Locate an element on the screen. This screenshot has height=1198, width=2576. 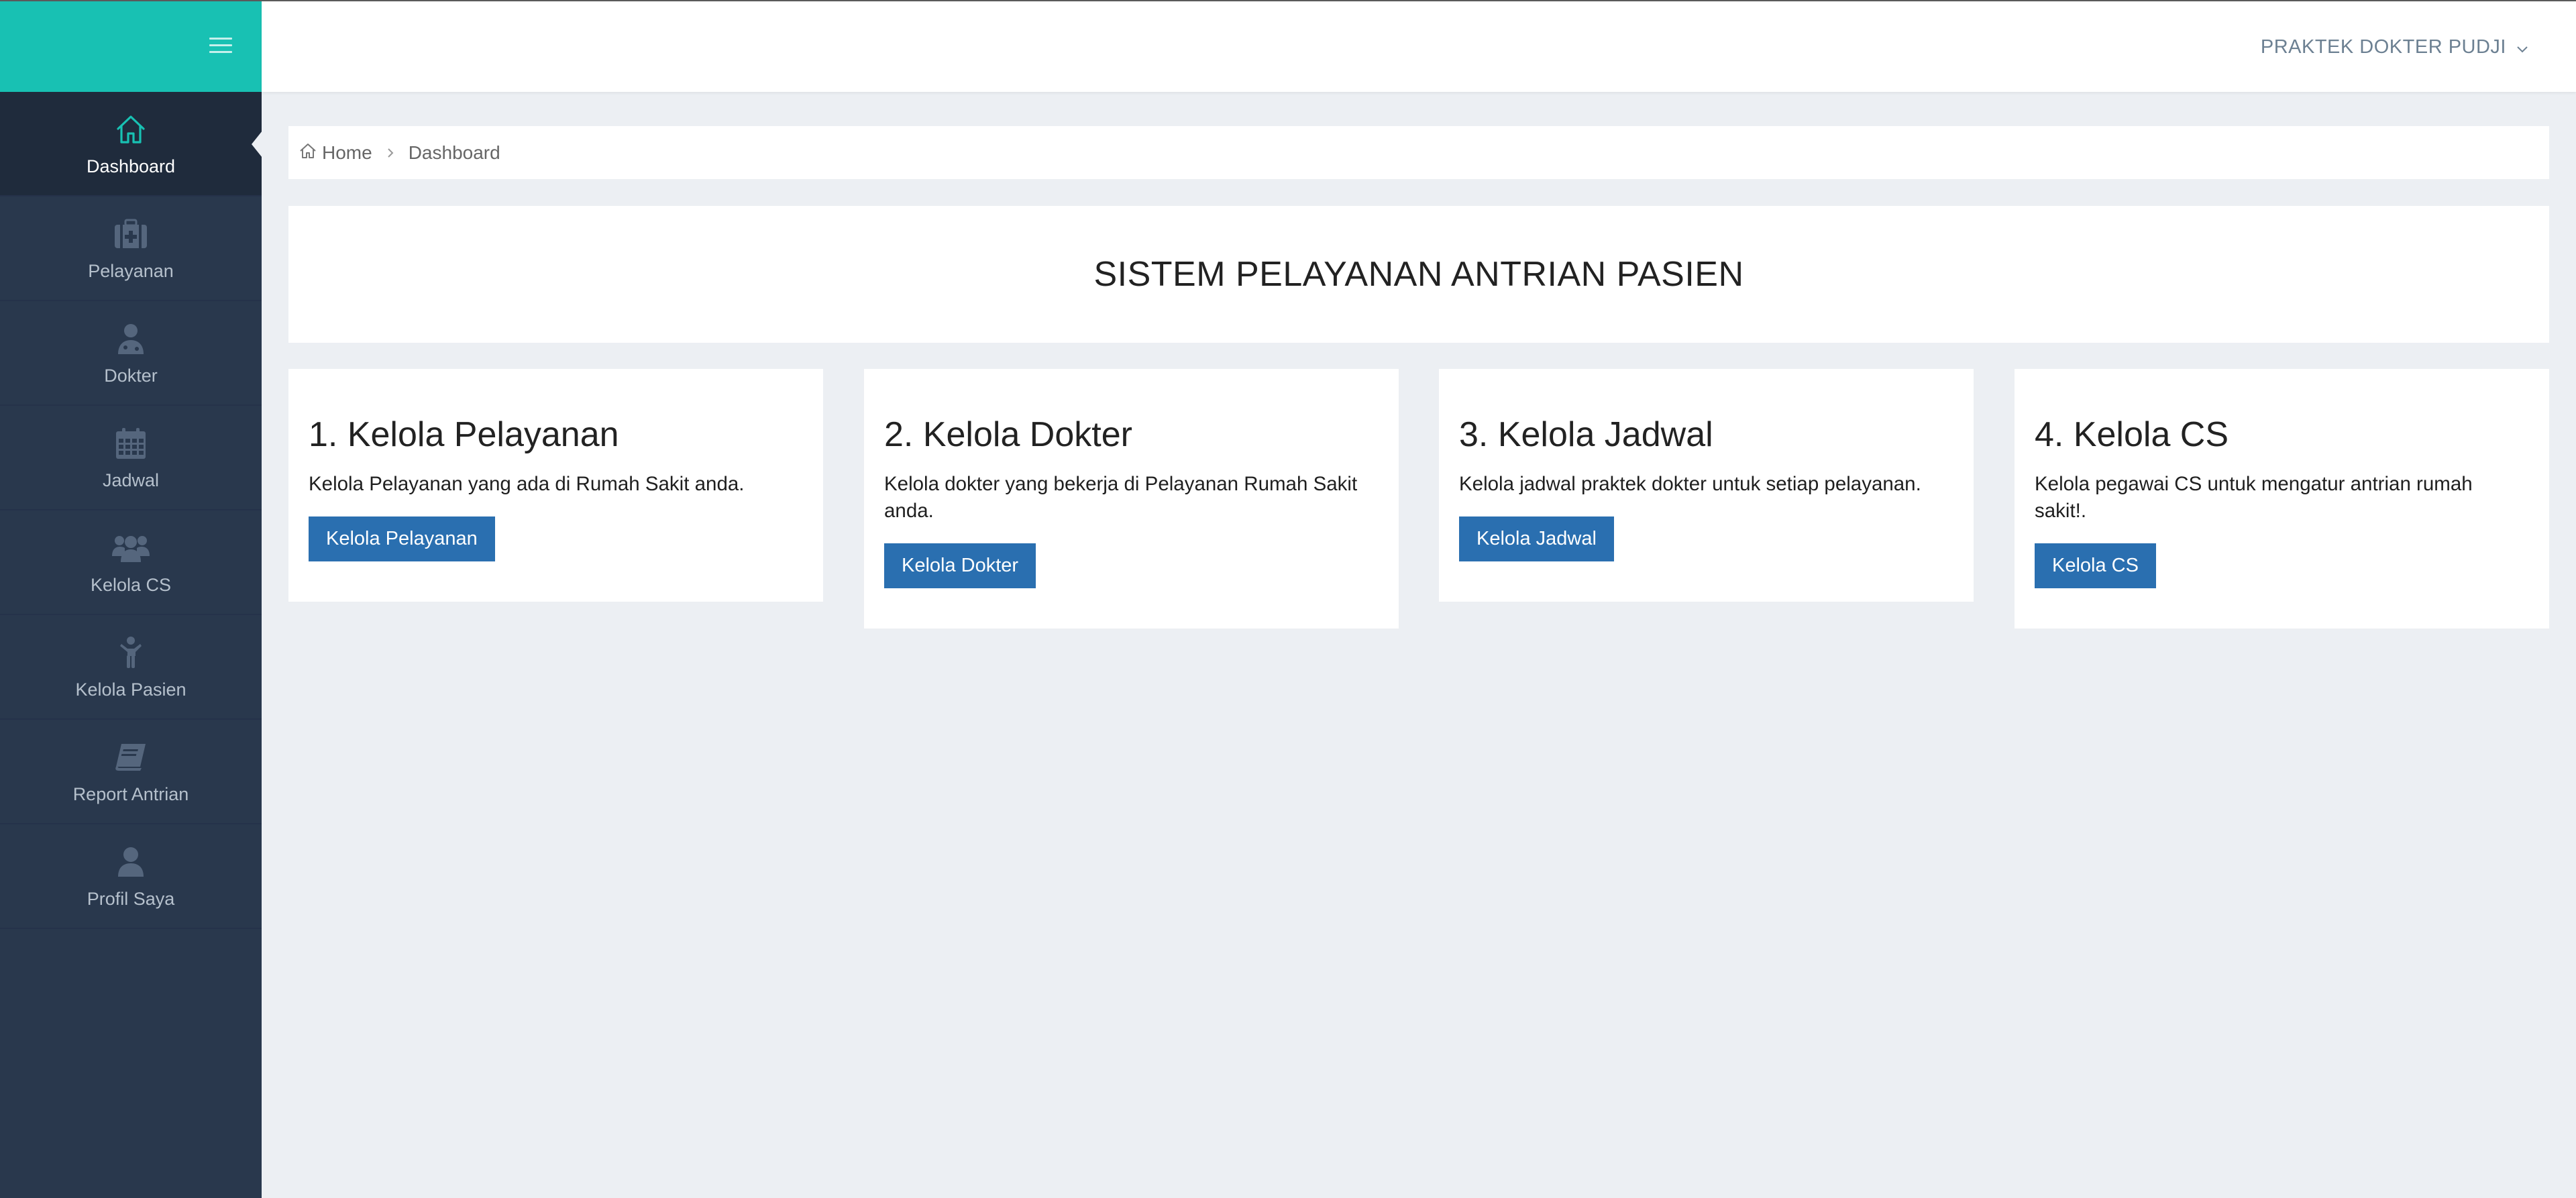
user-menu-dropdown: PRAKTEK DOKTER PUDJI is located at coordinates (2394, 47).